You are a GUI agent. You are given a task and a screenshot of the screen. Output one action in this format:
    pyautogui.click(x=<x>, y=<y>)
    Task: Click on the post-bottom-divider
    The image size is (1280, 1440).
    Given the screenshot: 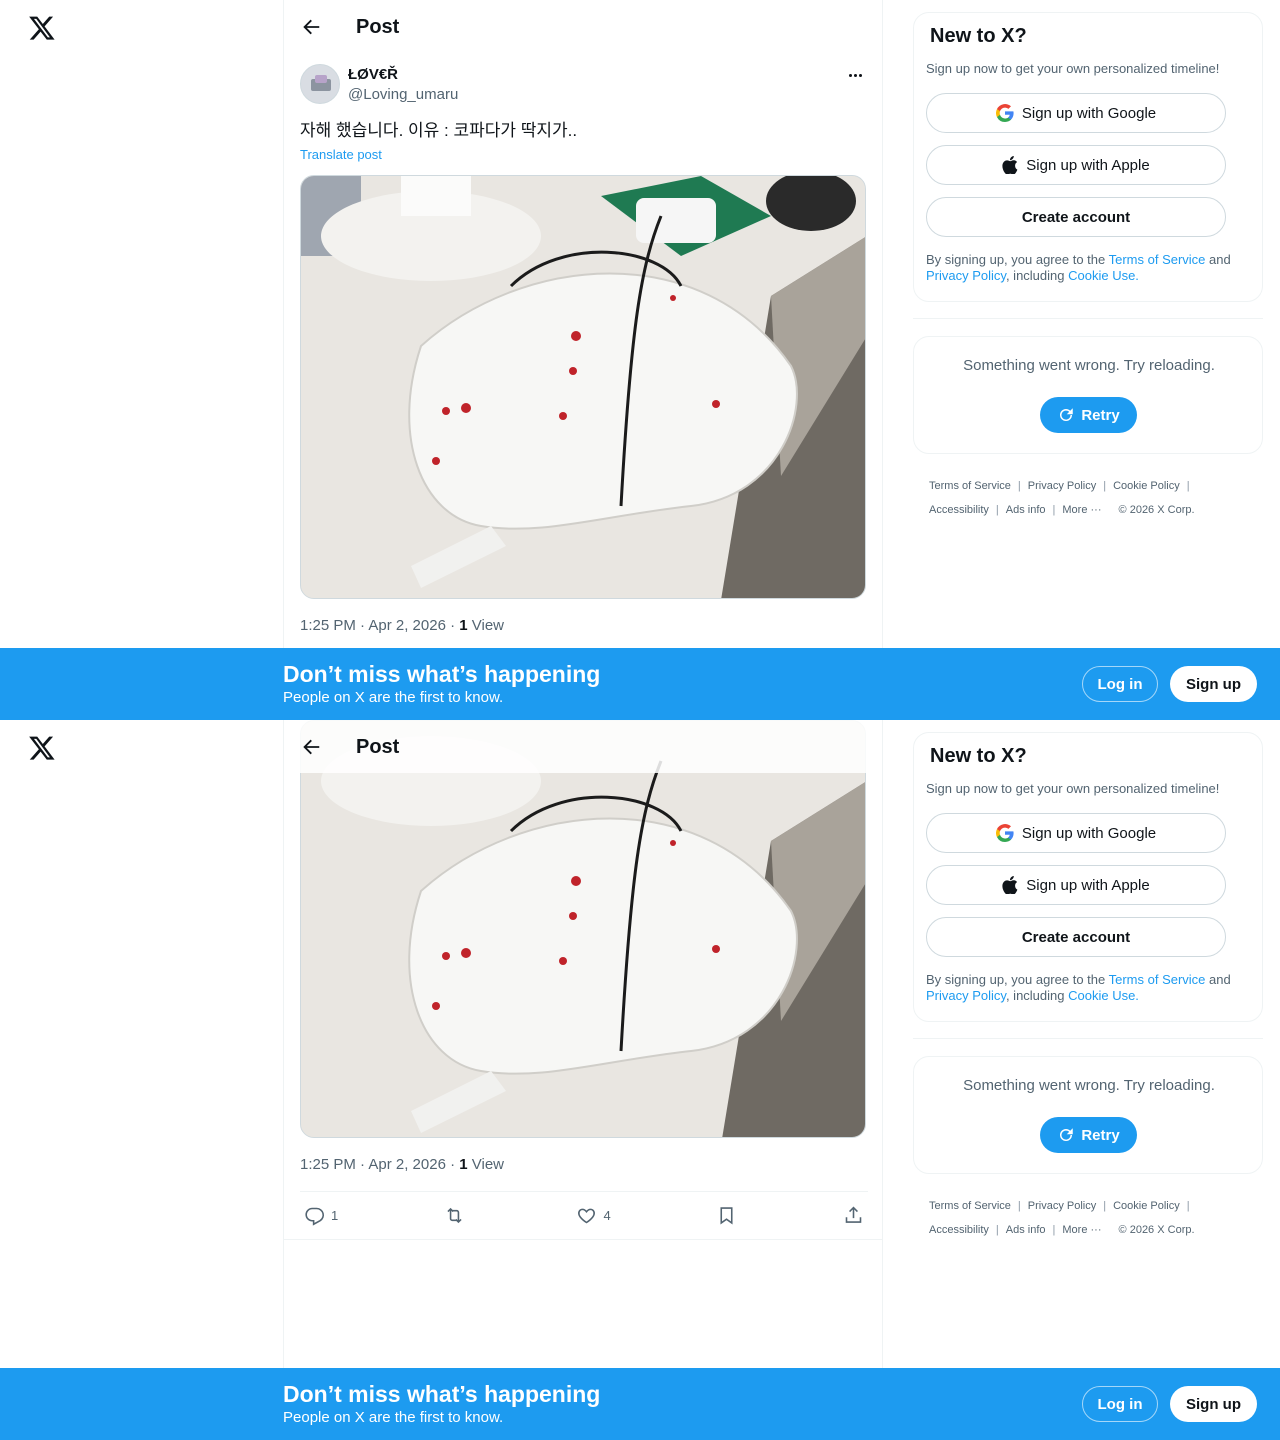 What is the action you would take?
    pyautogui.click(x=583, y=1239)
    